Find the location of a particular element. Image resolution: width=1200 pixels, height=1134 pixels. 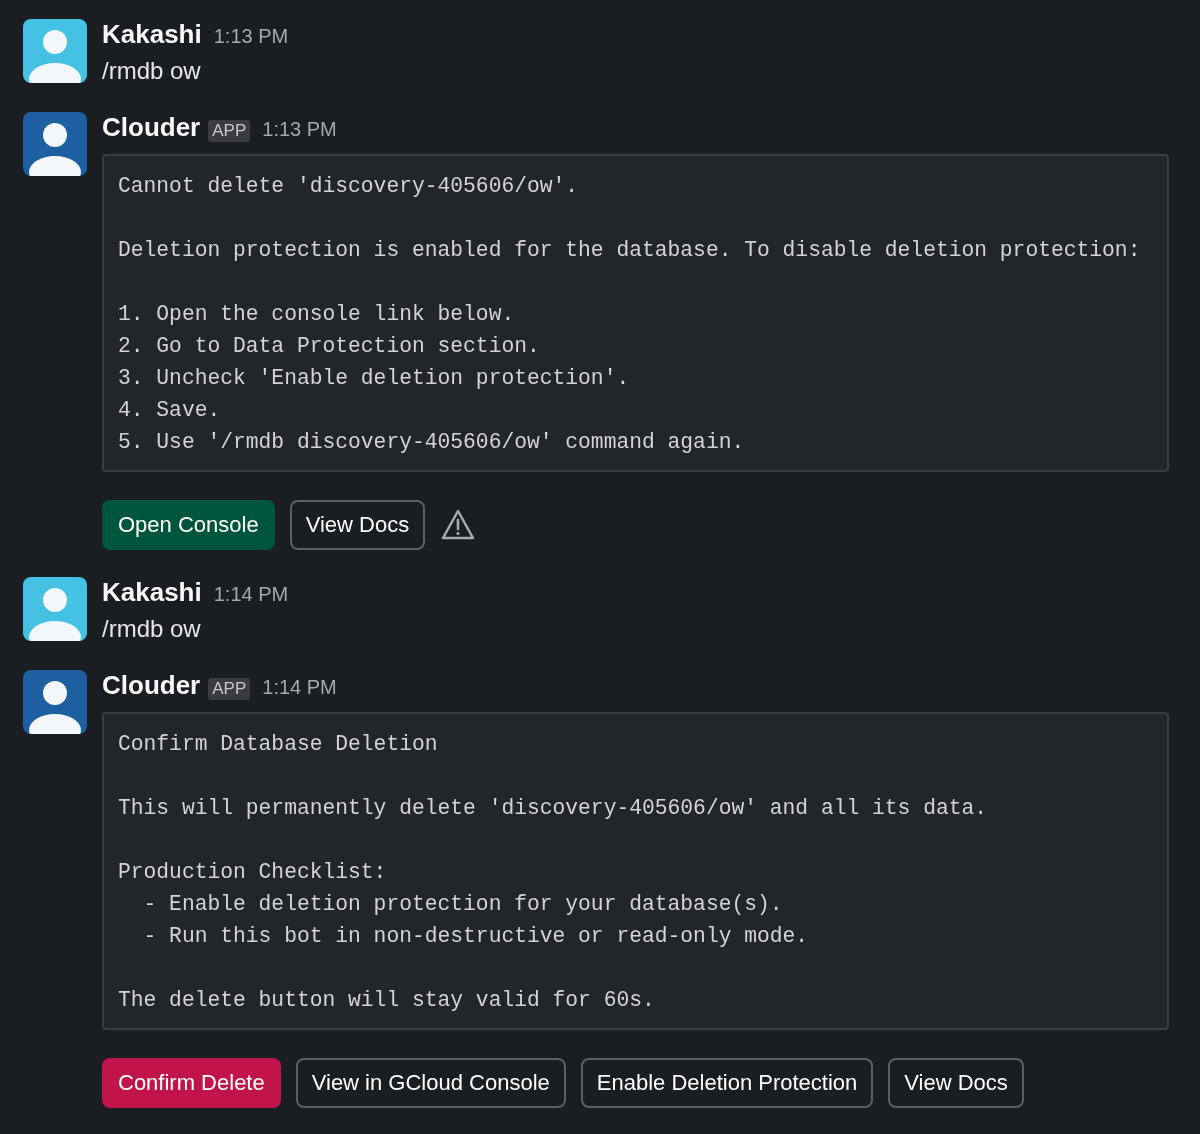

code-line: - Enable deletion protection for your database(s). is located at coordinates (463, 904).